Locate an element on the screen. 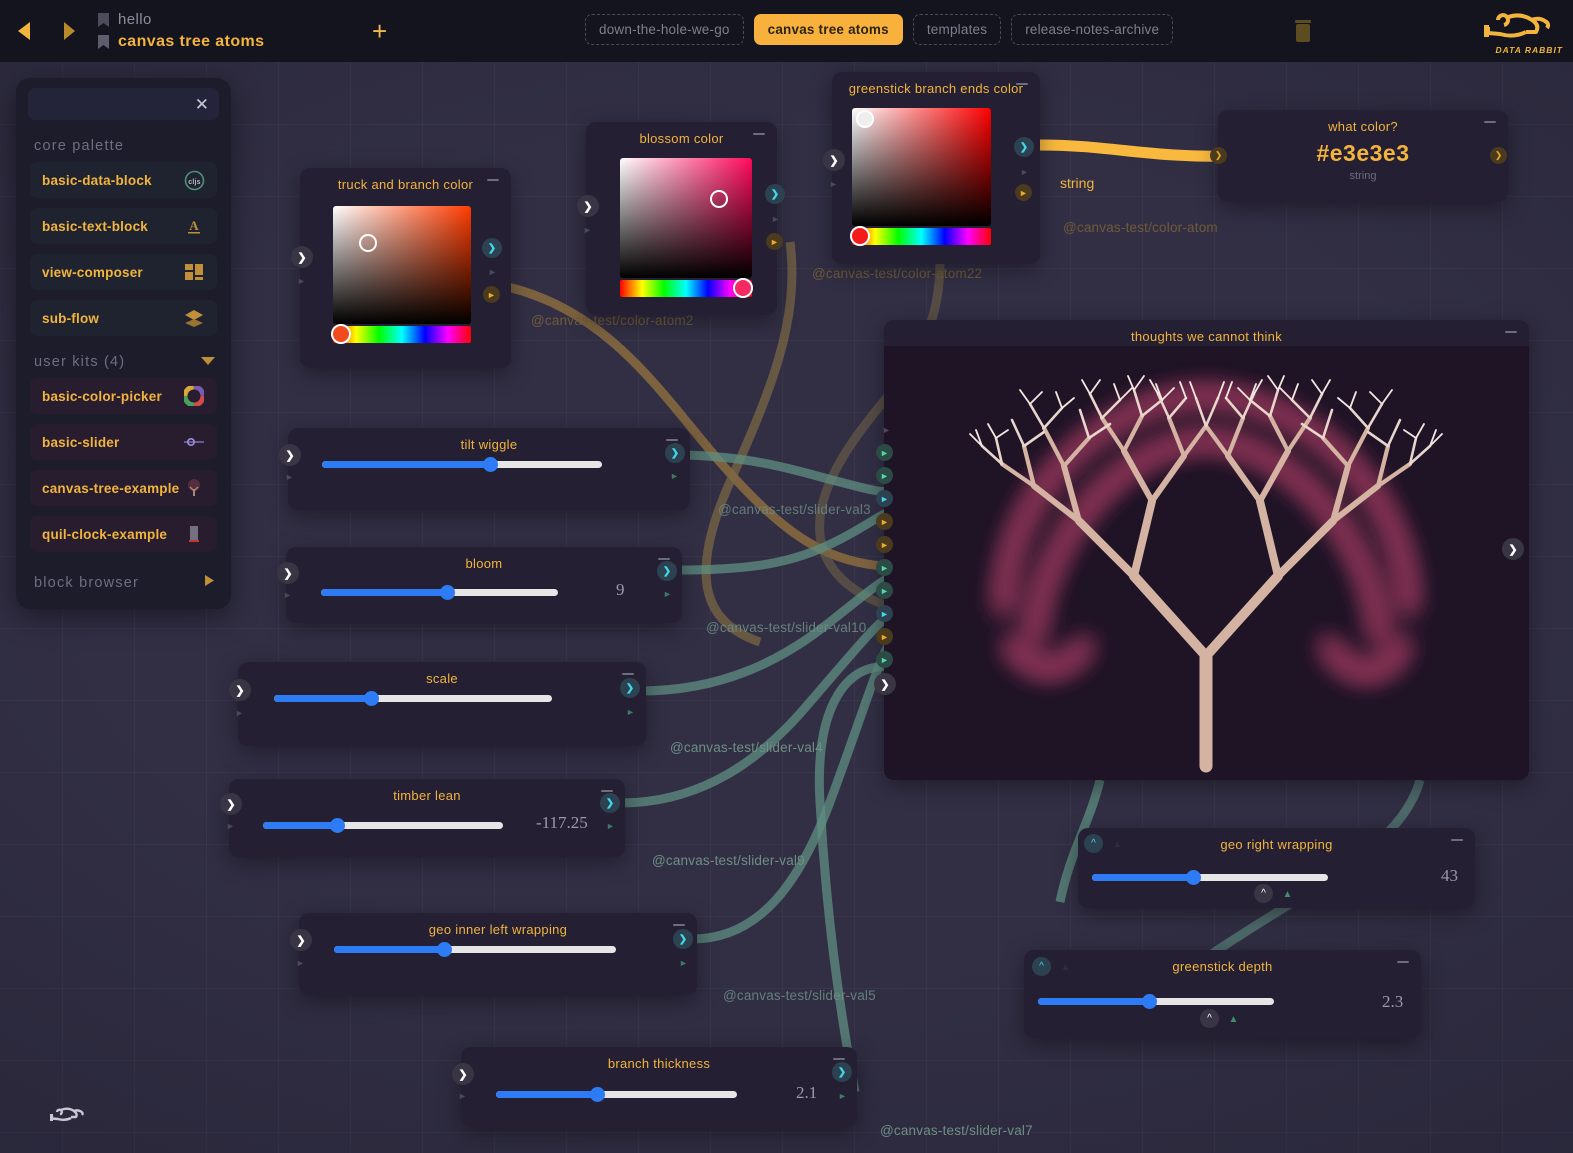  palette-item-sub-flow: sub-flow is located at coordinates (123, 318).